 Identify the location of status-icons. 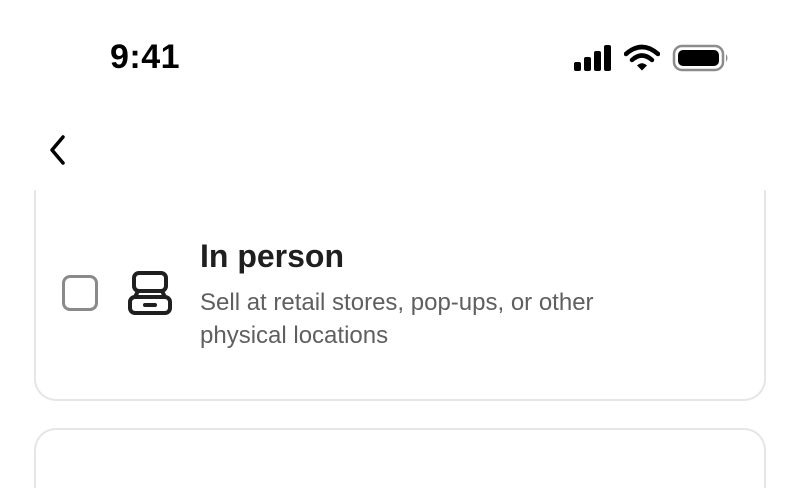
(651, 60).